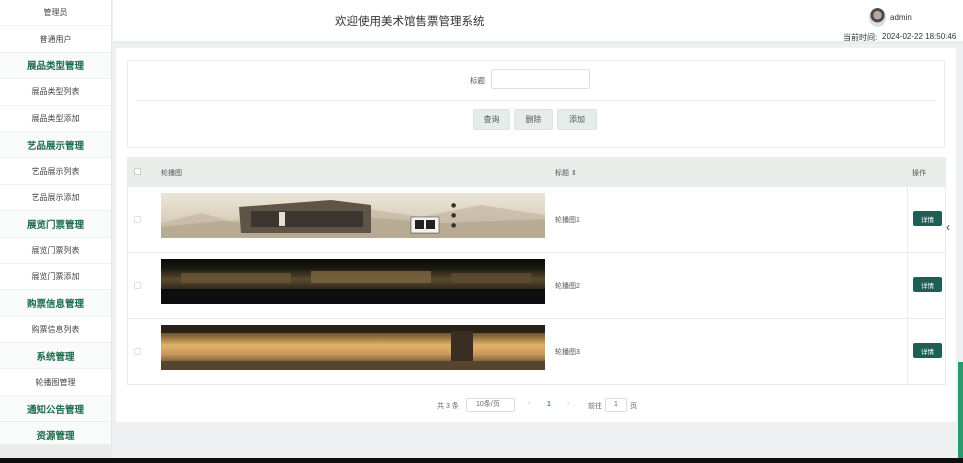 Image resolution: width=963 pixels, height=463 pixels. I want to click on sidebar-cat-notice: 通知公告管理, so click(55, 409).